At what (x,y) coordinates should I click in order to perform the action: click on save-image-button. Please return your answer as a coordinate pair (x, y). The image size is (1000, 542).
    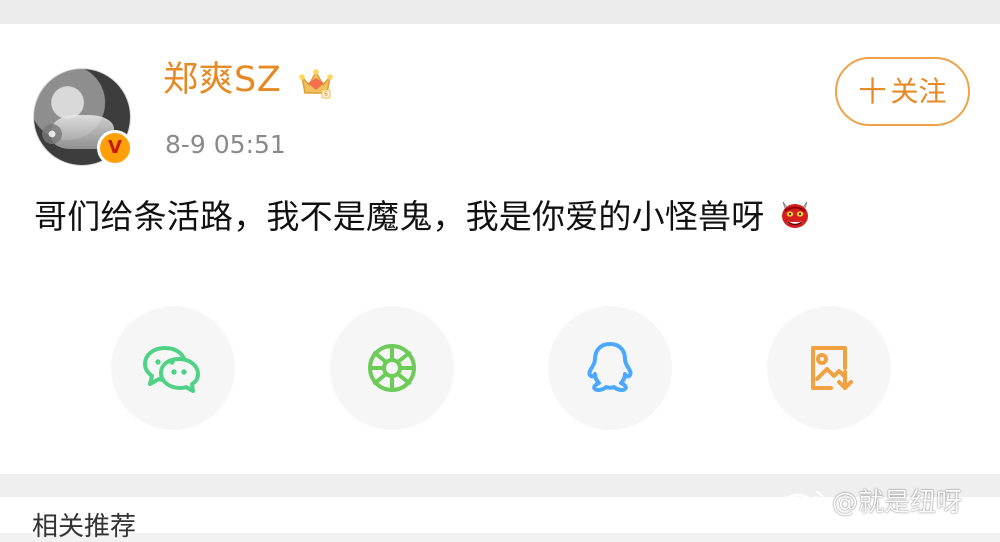
    Looking at the image, I should click on (829, 368).